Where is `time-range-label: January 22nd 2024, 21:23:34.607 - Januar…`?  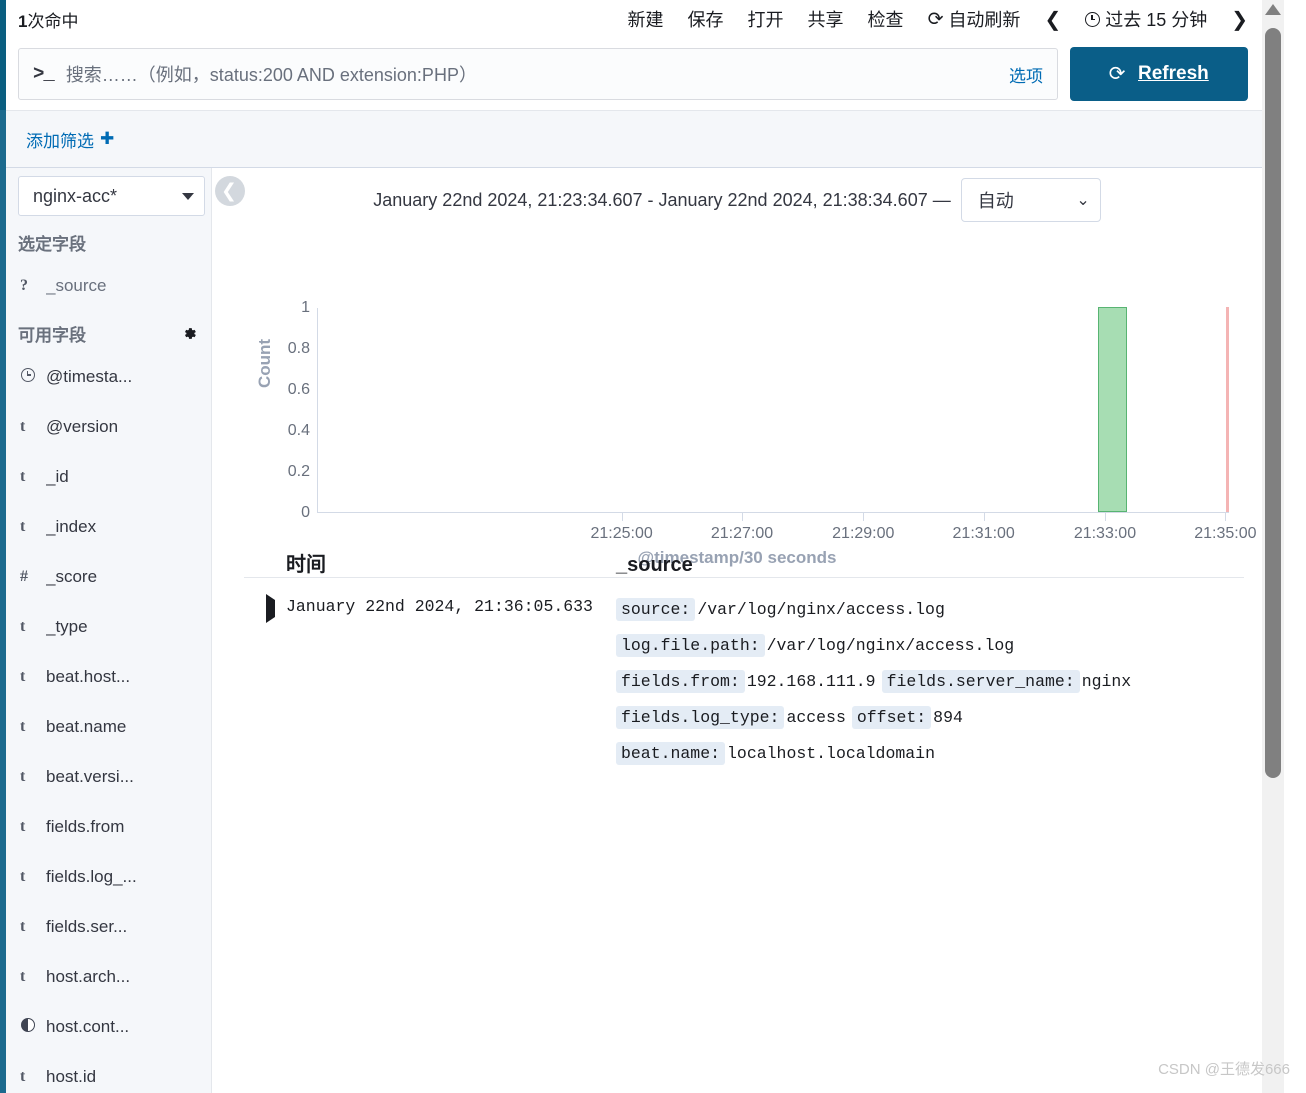 time-range-label: January 22nd 2024, 21:23:34.607 - Januar… is located at coordinates (662, 199).